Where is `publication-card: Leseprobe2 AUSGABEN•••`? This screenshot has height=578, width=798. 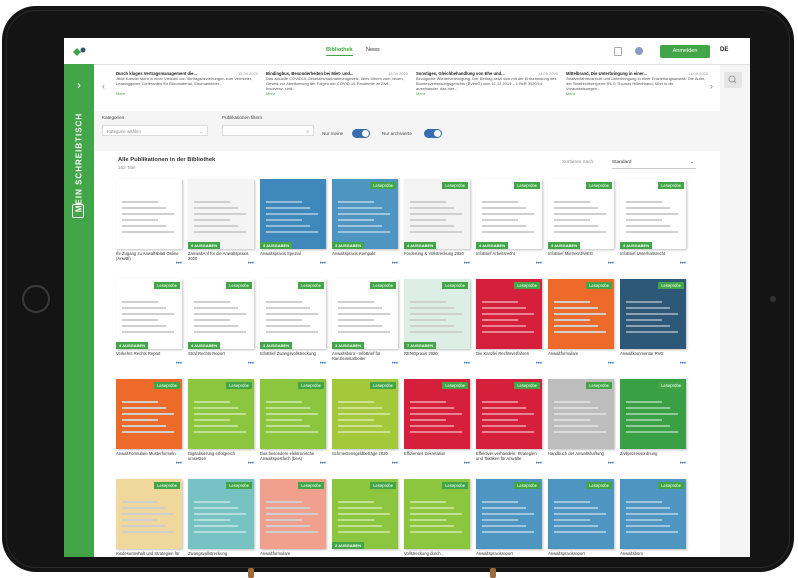
publication-card: Leseprobe2 AUSGABEN••• is located at coordinates (365, 518).